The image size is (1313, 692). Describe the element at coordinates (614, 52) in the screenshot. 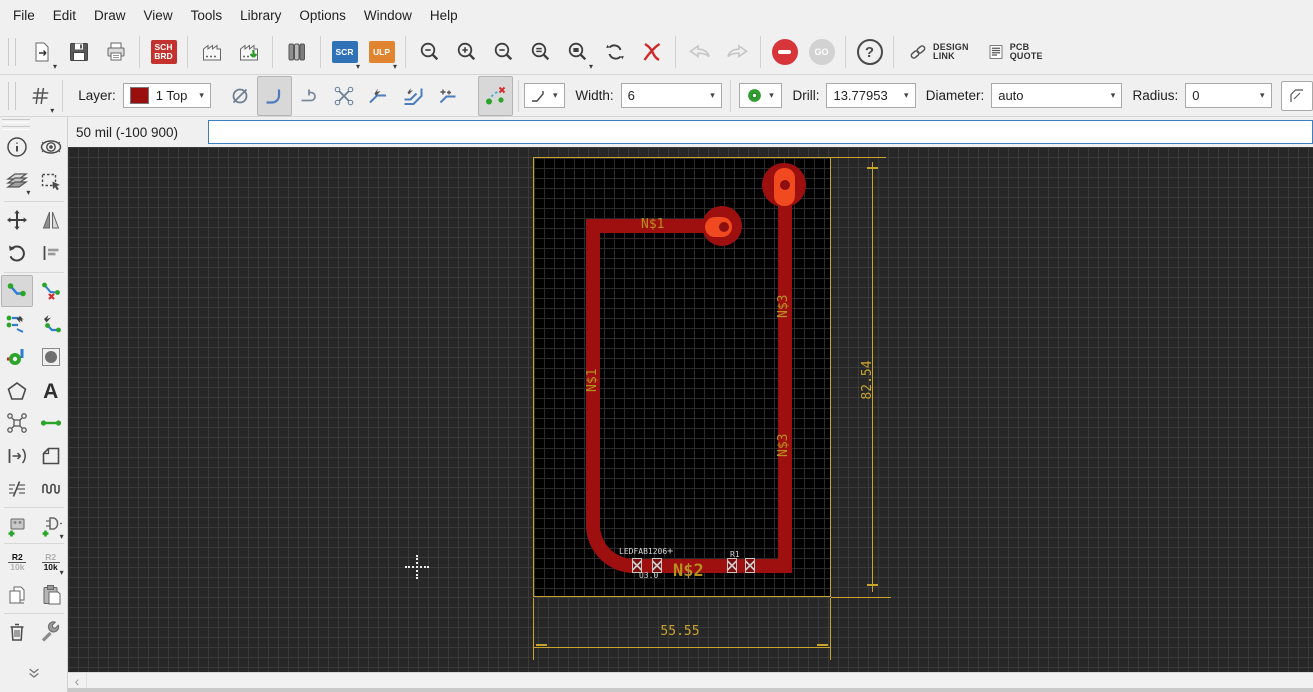

I see `zoom-redraw-button` at that location.